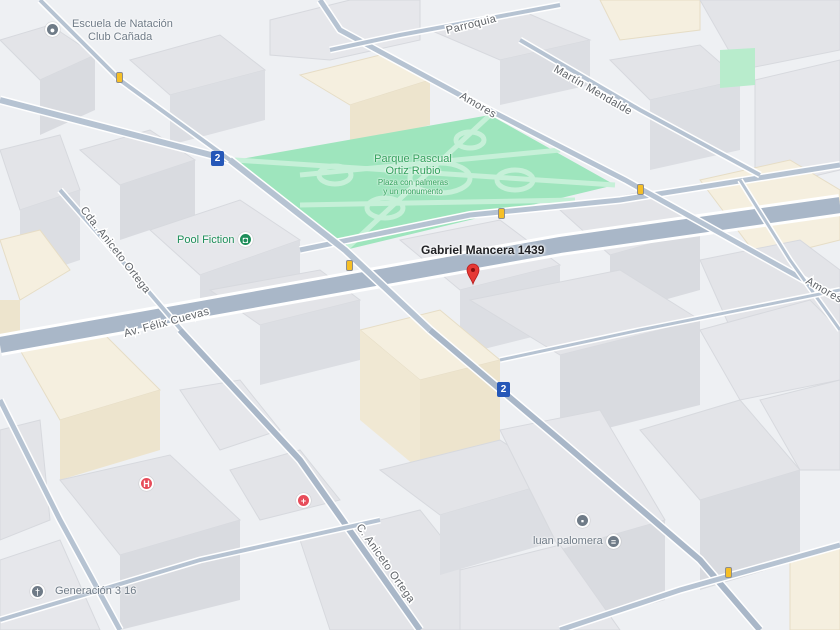  What do you see at coordinates (413, 191) in the screenshot?
I see `park-desc-line2: y un monumento` at bounding box center [413, 191].